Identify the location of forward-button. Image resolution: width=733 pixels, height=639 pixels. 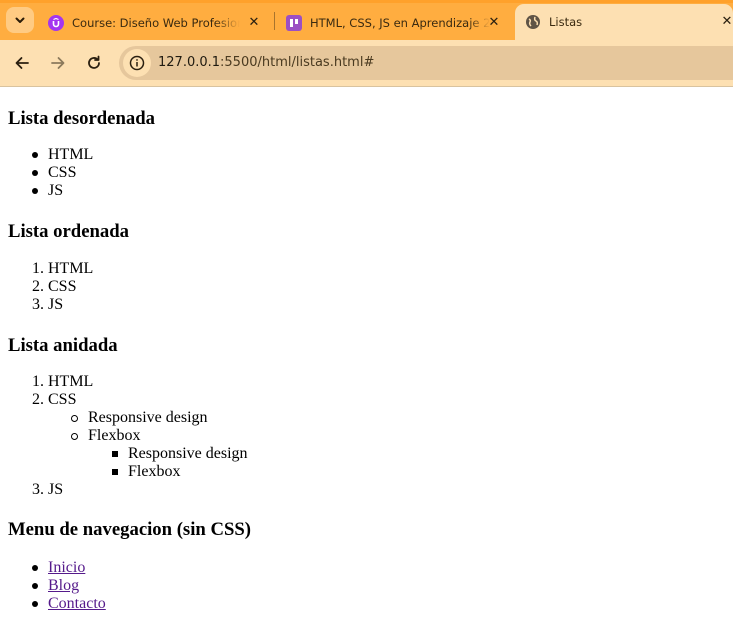
(58, 63).